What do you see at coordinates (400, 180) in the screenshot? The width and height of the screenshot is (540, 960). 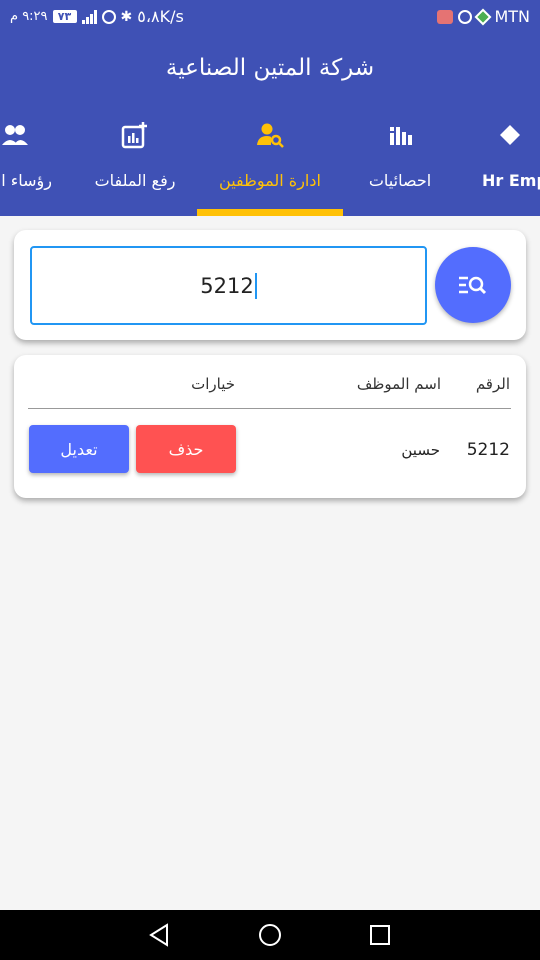 I see `tab-label: احصائيات` at bounding box center [400, 180].